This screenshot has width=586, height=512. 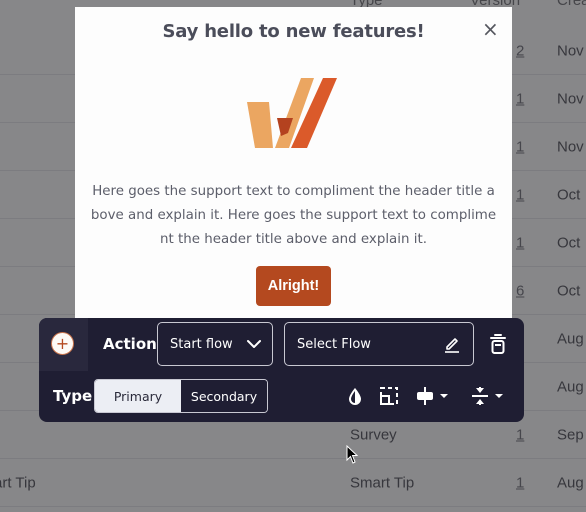 What do you see at coordinates (433, 396) in the screenshot?
I see `align-icon` at bounding box center [433, 396].